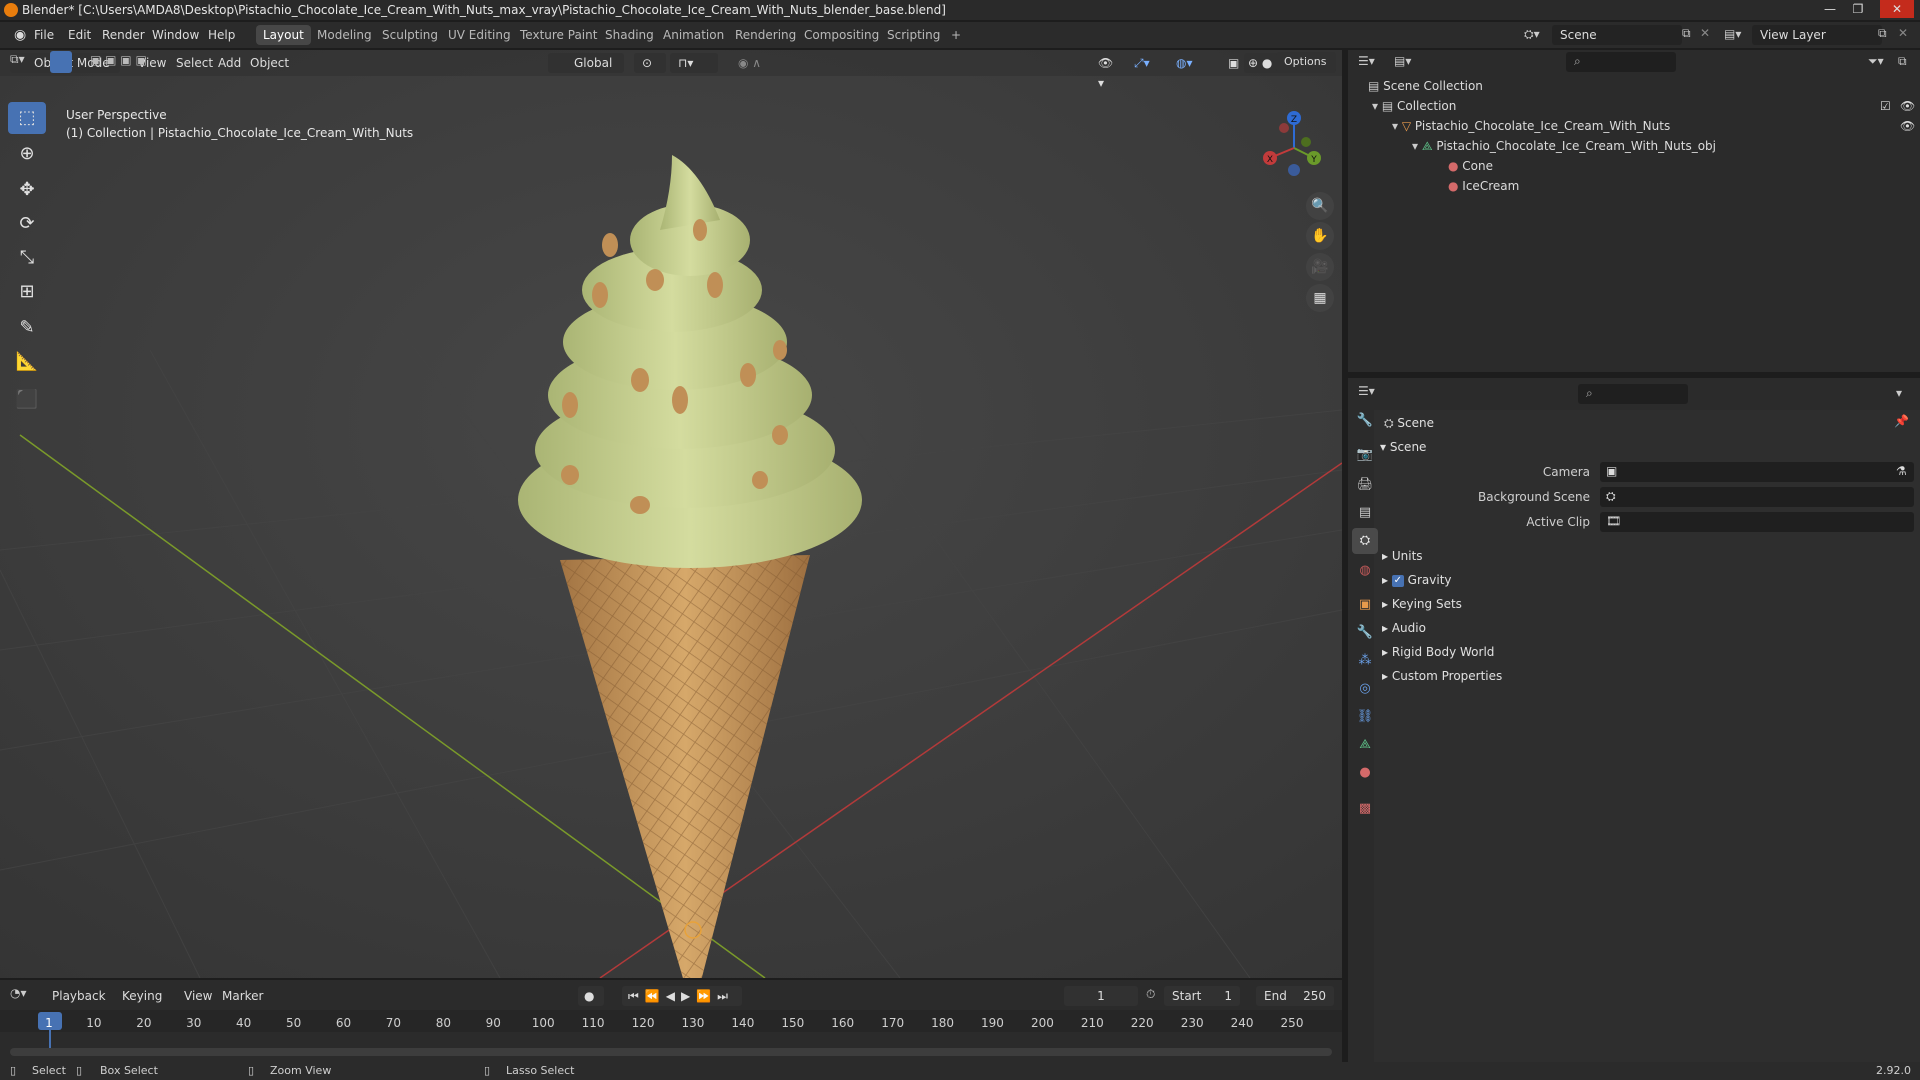 This screenshot has width=1920, height=1080. I want to click on scene-selector-icon: ⛭▾, so click(1539, 36).